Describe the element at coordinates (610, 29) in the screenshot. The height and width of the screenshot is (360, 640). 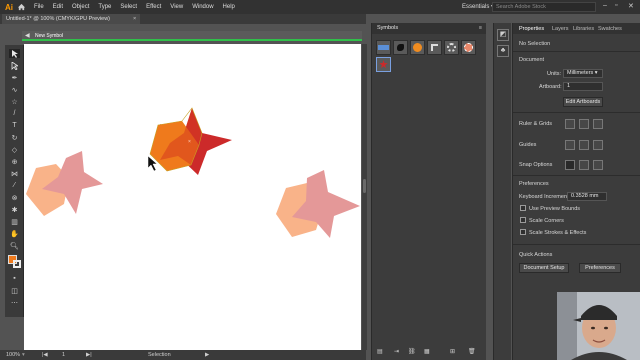
I see `tab-swatches: Swatches` at that location.